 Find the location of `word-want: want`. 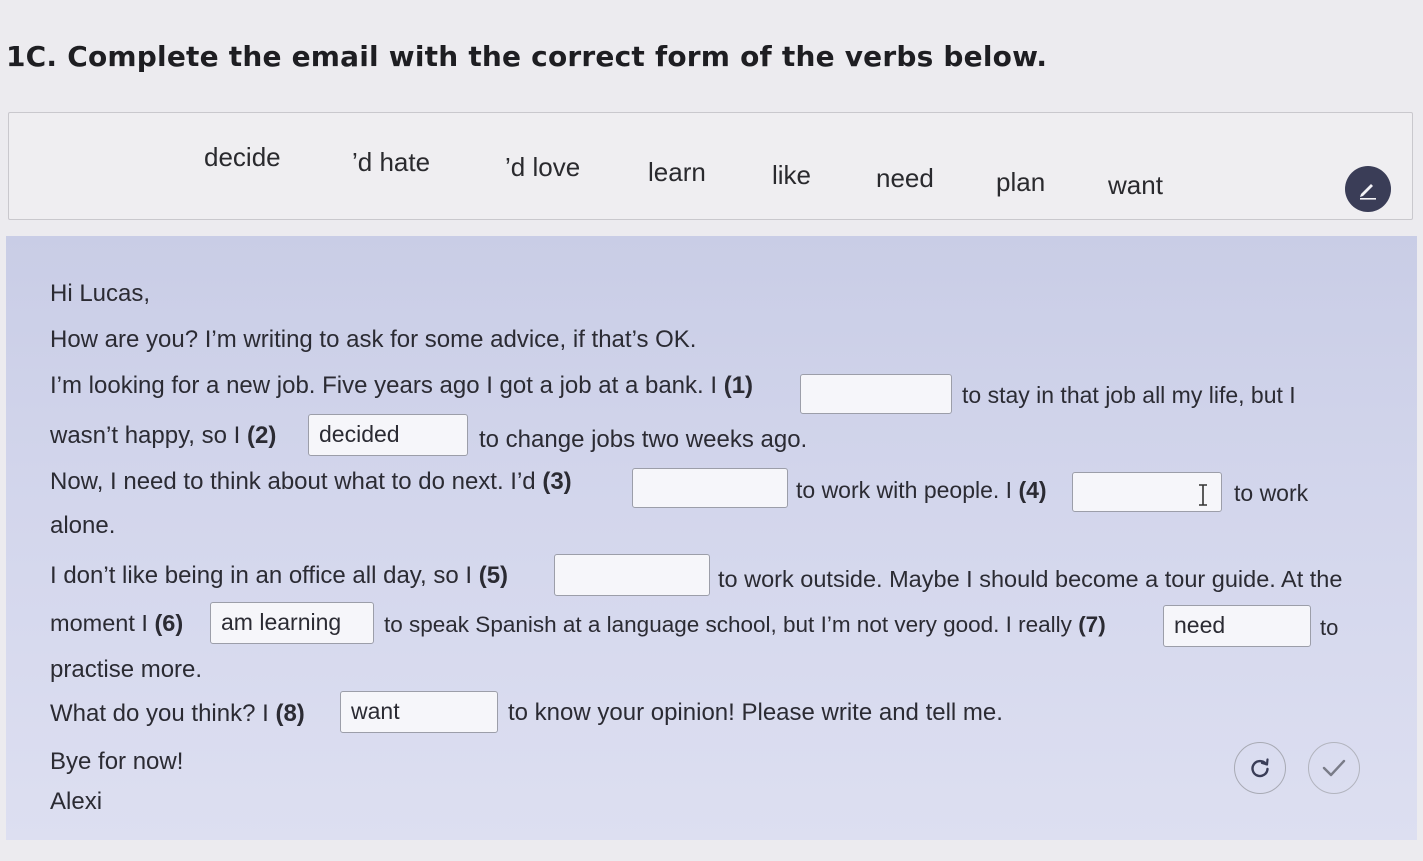

word-want: want is located at coordinates (1135, 185).